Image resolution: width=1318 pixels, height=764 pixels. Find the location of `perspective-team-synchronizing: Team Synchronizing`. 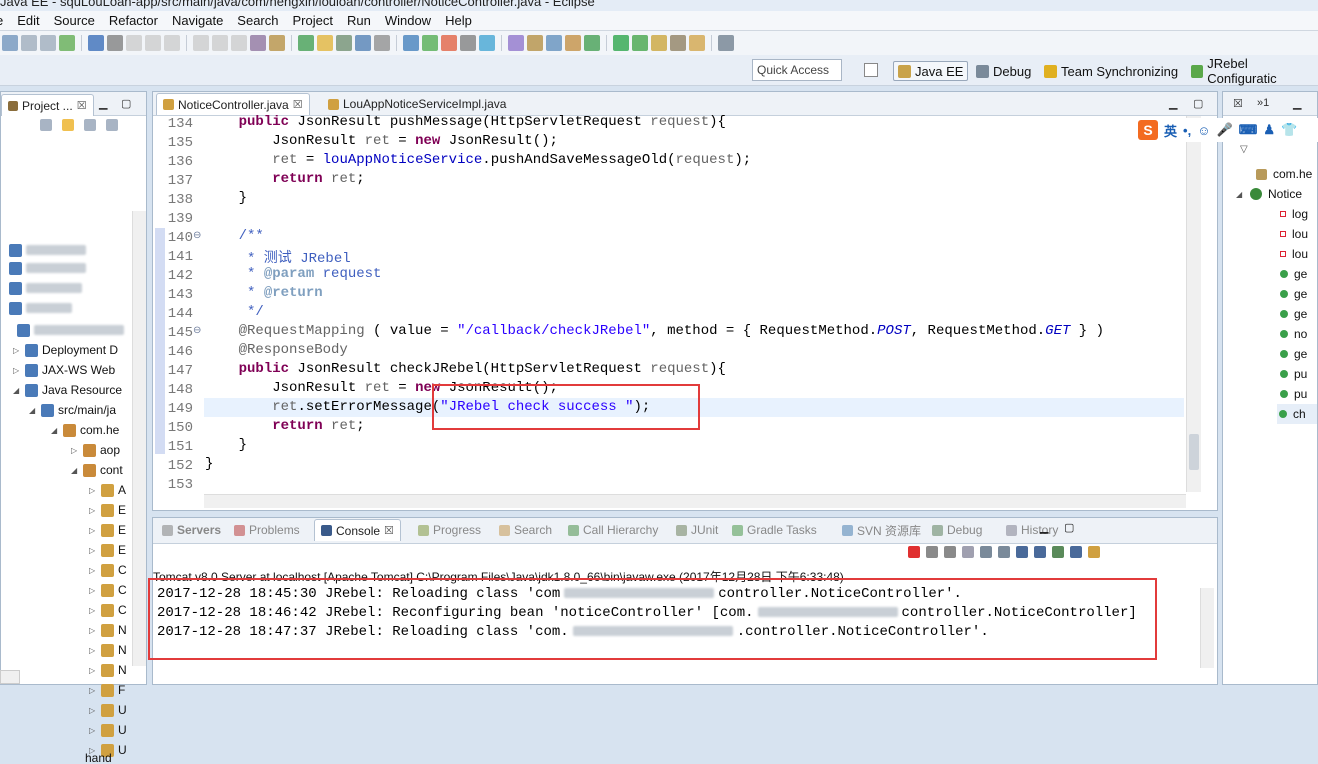

perspective-team-synchronizing: Team Synchronizing is located at coordinates (1111, 71).